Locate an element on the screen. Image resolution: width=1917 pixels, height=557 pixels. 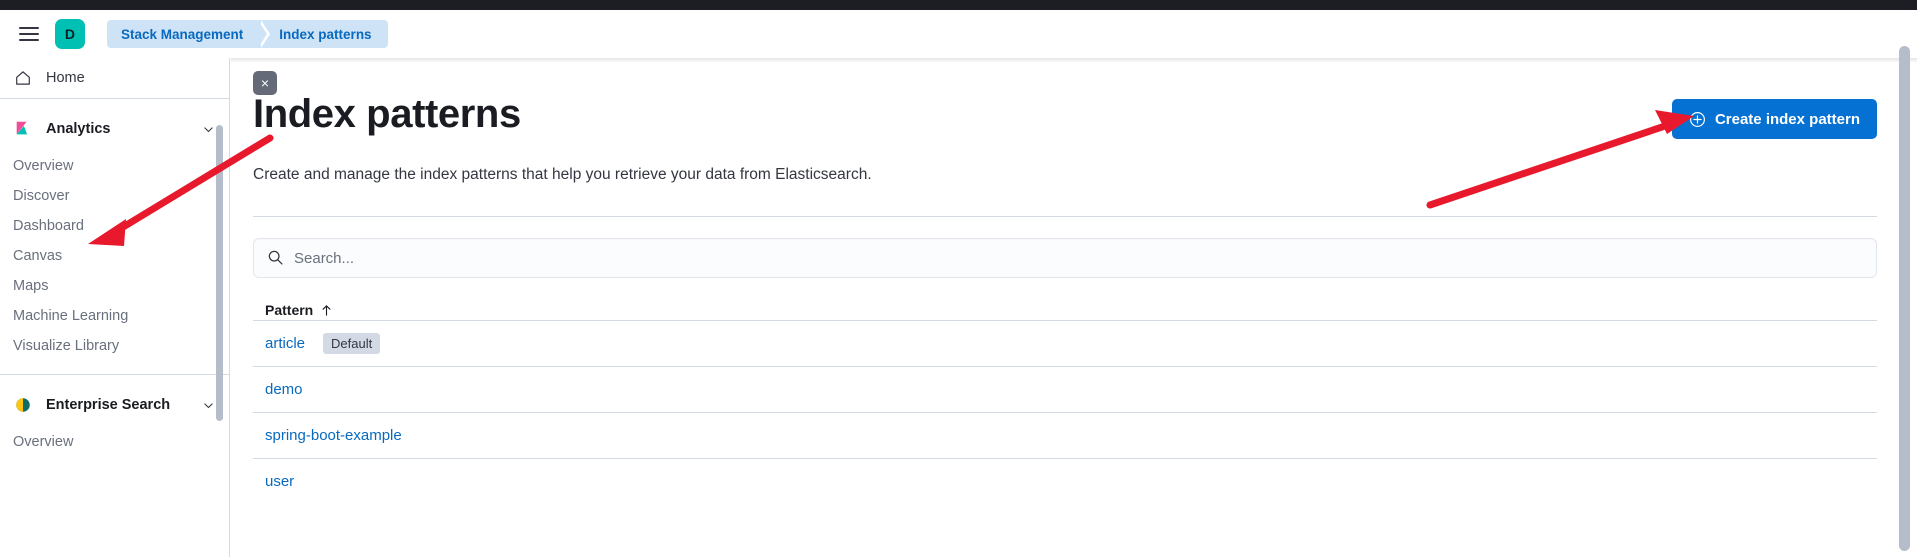
breadcrumb-label: Index patterns is located at coordinates (325, 34).